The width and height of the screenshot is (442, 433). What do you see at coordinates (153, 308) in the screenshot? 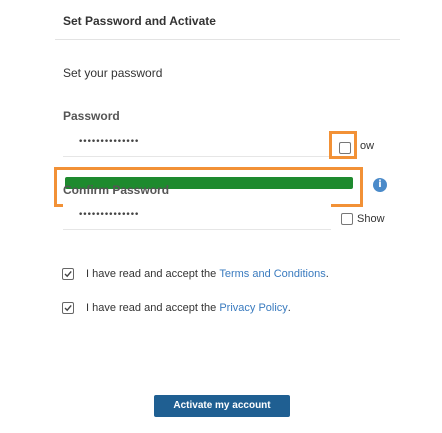
I see `privacy-prefix: I have read and accept the` at bounding box center [153, 308].